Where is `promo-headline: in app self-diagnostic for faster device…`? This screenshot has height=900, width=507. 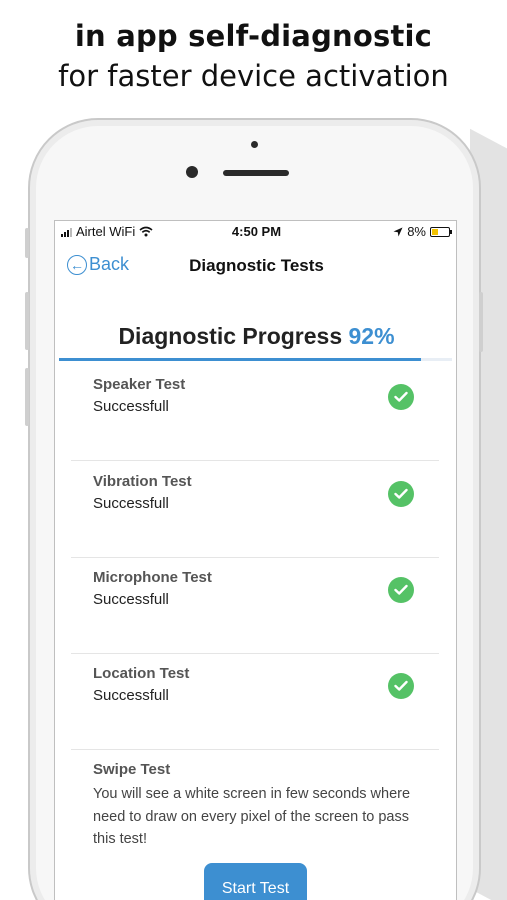
promo-headline: in app self-diagnostic for faster device… is located at coordinates (253, 56).